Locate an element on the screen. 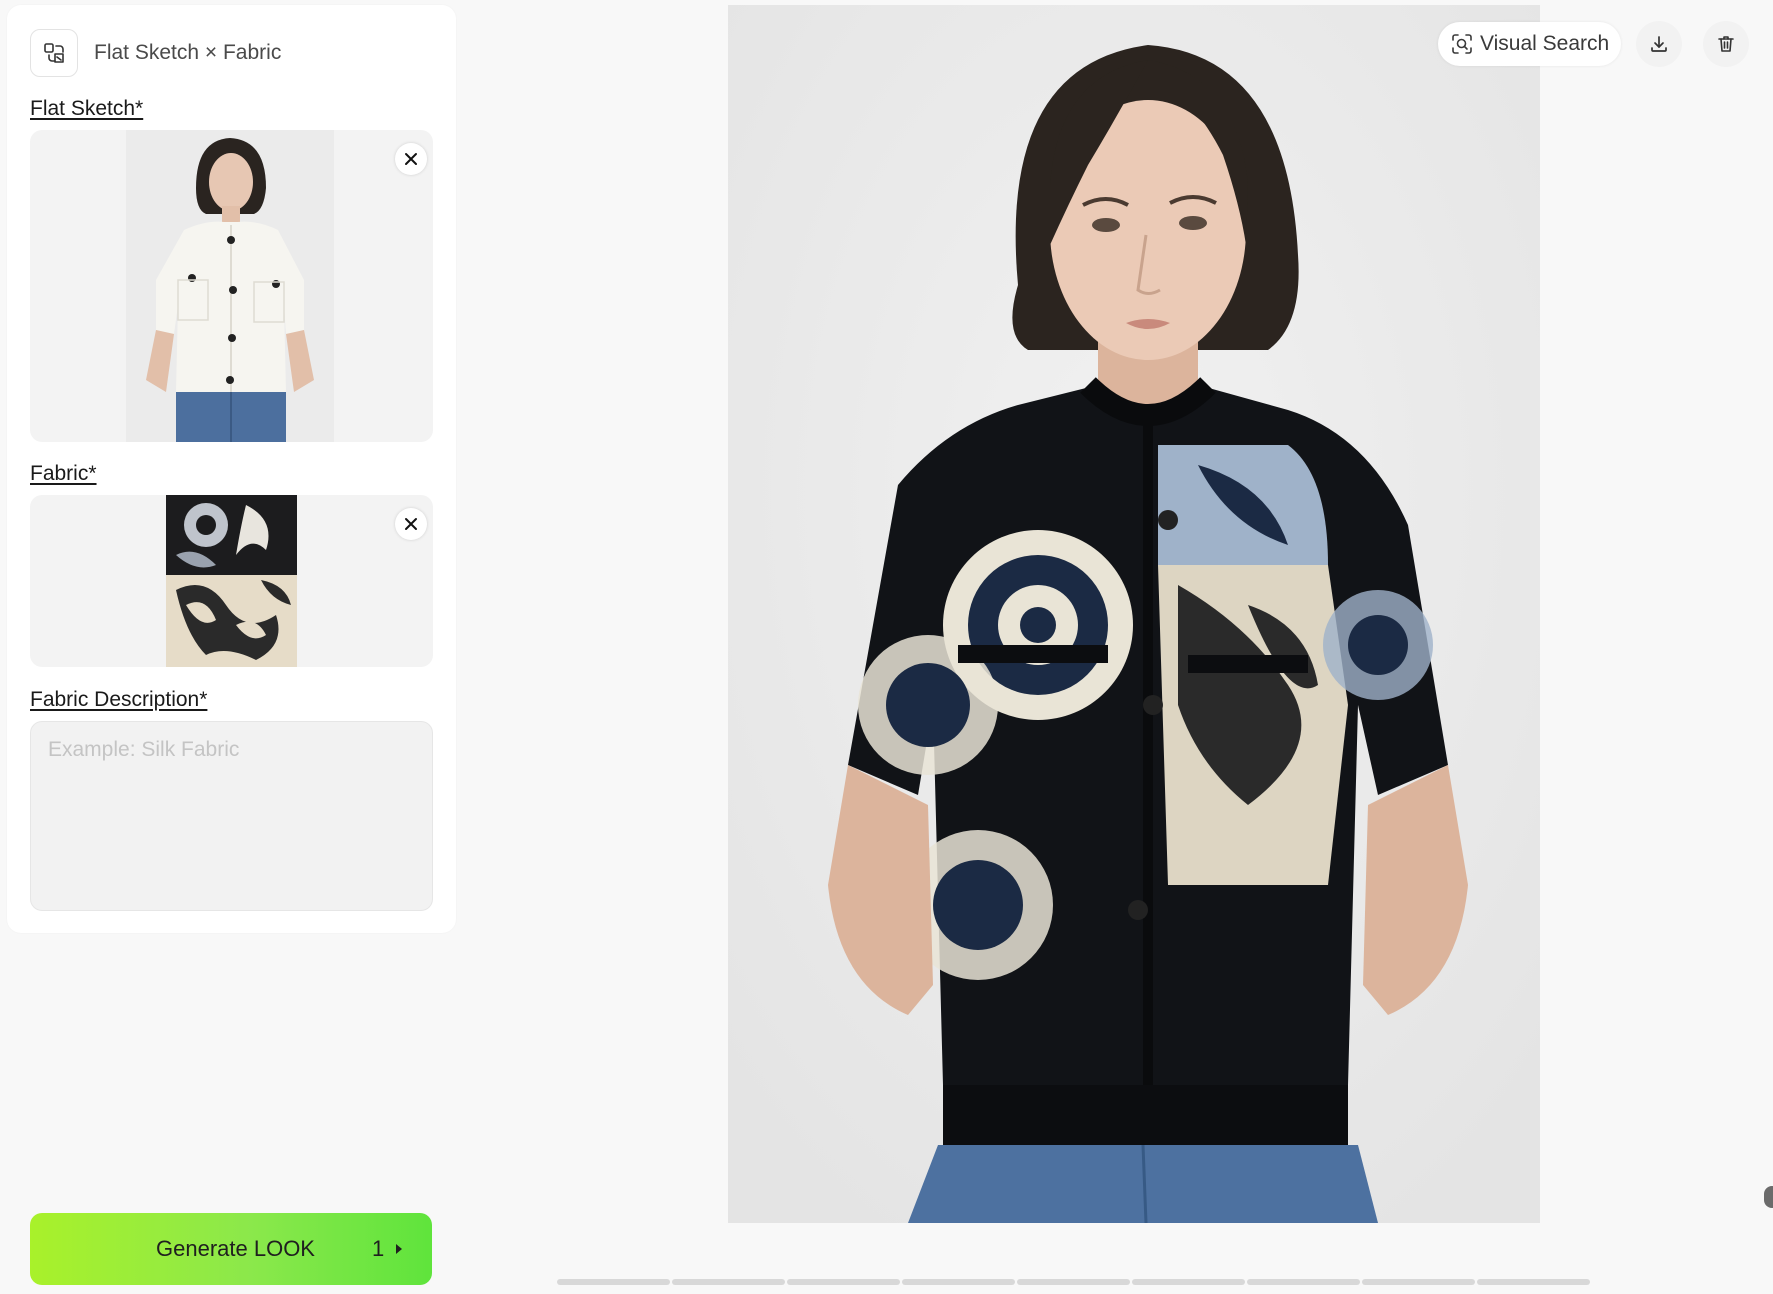 The height and width of the screenshot is (1294, 1773). download-icon is located at coordinates (1659, 44).